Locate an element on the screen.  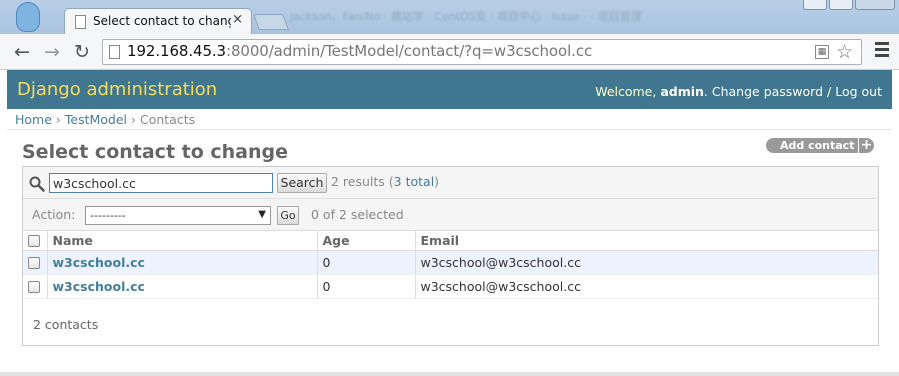
add-contact-button: Add contact + is located at coordinates (821, 145).